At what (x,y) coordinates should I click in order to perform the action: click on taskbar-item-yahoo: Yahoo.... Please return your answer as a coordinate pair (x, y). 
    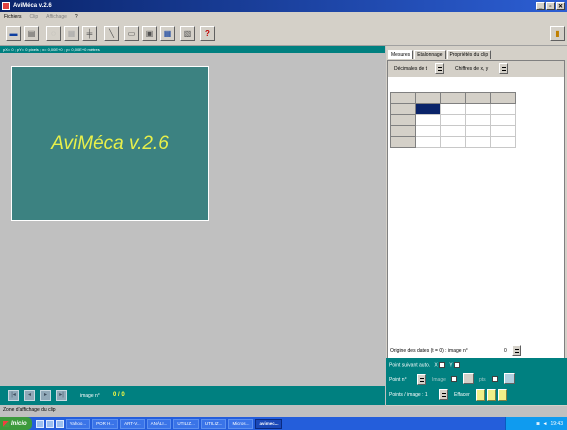
    Looking at the image, I should click on (78, 423).